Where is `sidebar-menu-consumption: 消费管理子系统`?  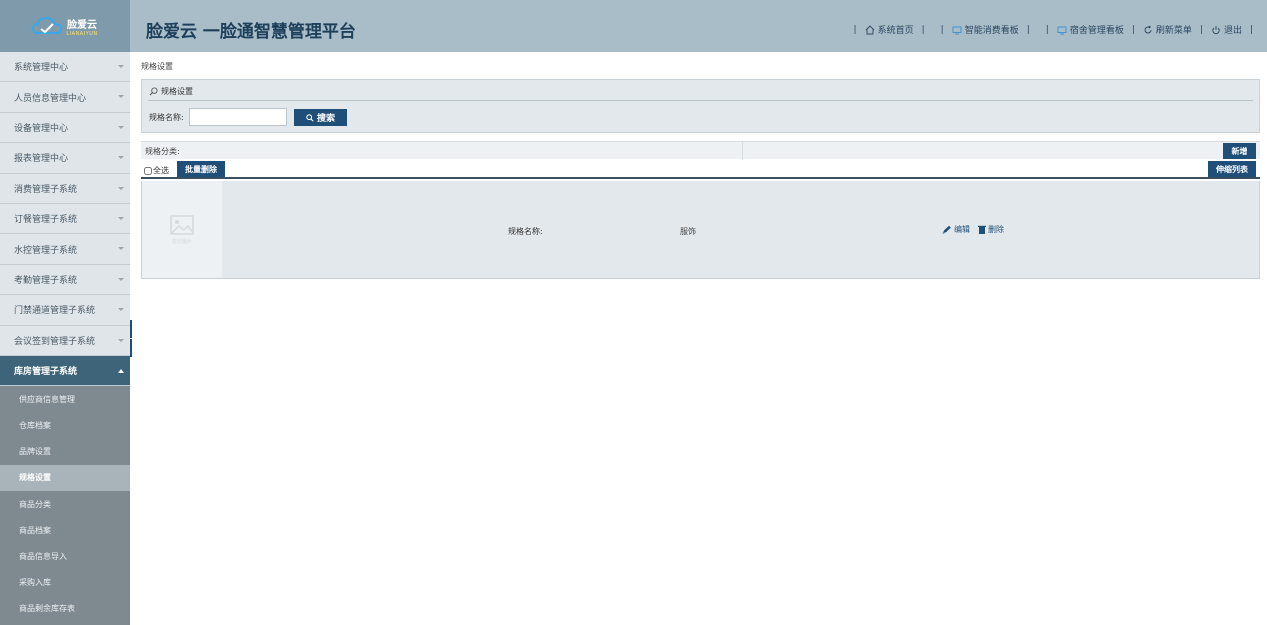 sidebar-menu-consumption: 消费管理子系统 is located at coordinates (65, 188).